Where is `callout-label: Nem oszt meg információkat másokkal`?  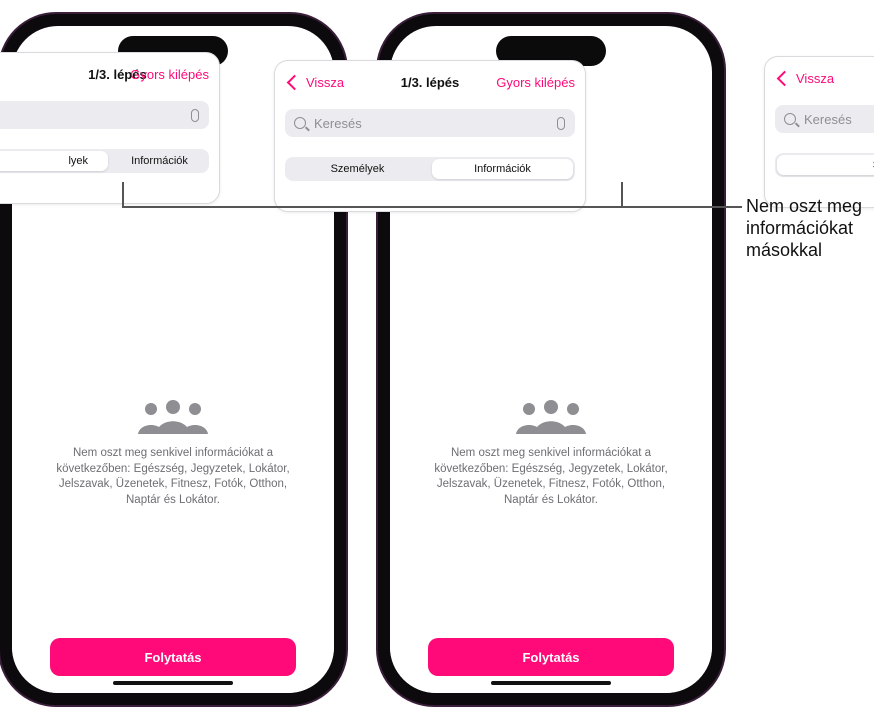
callout-label: Nem oszt meg információkat másokkal is located at coordinates (804, 228).